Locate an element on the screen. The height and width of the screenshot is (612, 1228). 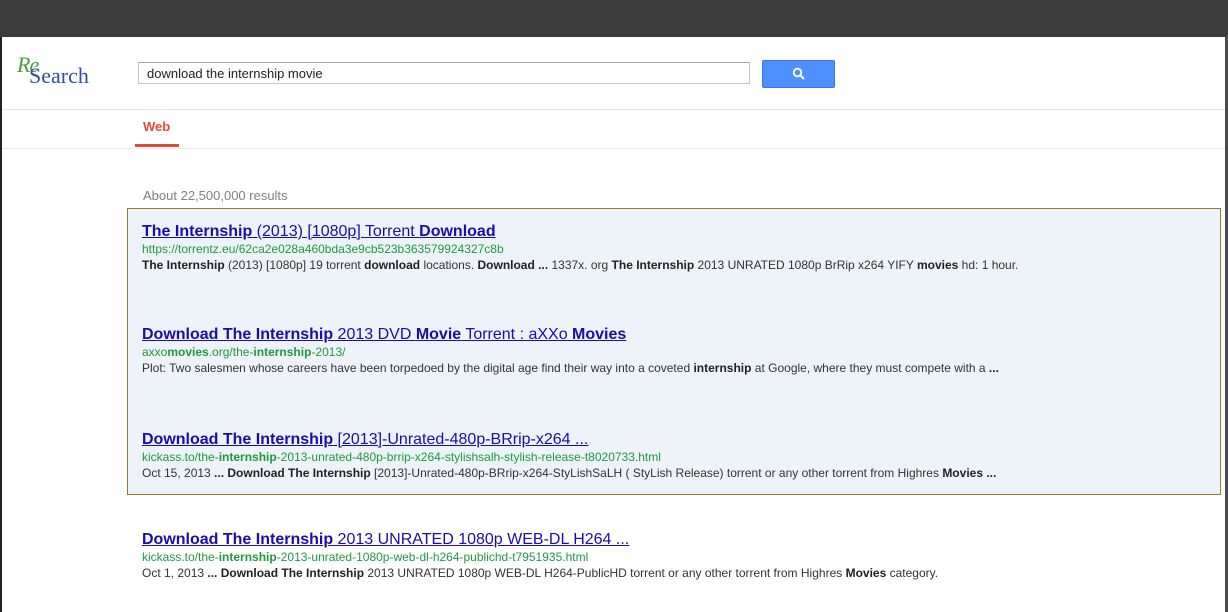
header-divider is located at coordinates (613, 109).